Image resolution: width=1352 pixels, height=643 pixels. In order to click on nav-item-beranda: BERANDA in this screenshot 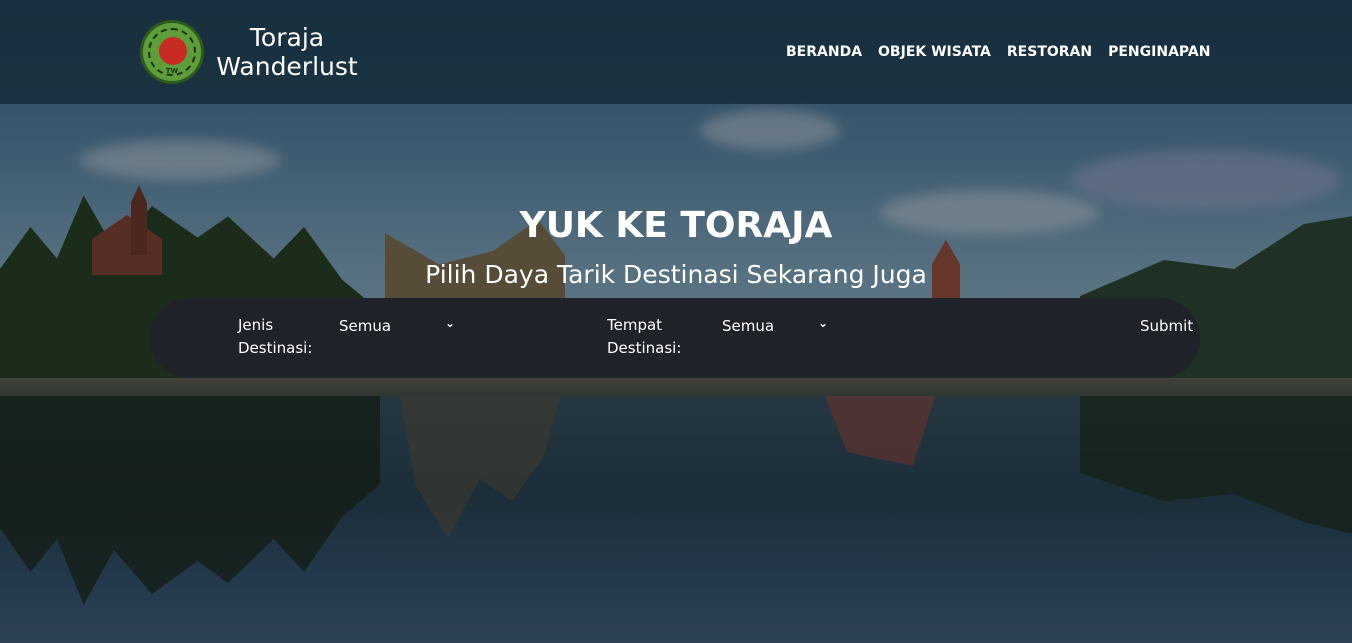, I will do `click(824, 52)`.